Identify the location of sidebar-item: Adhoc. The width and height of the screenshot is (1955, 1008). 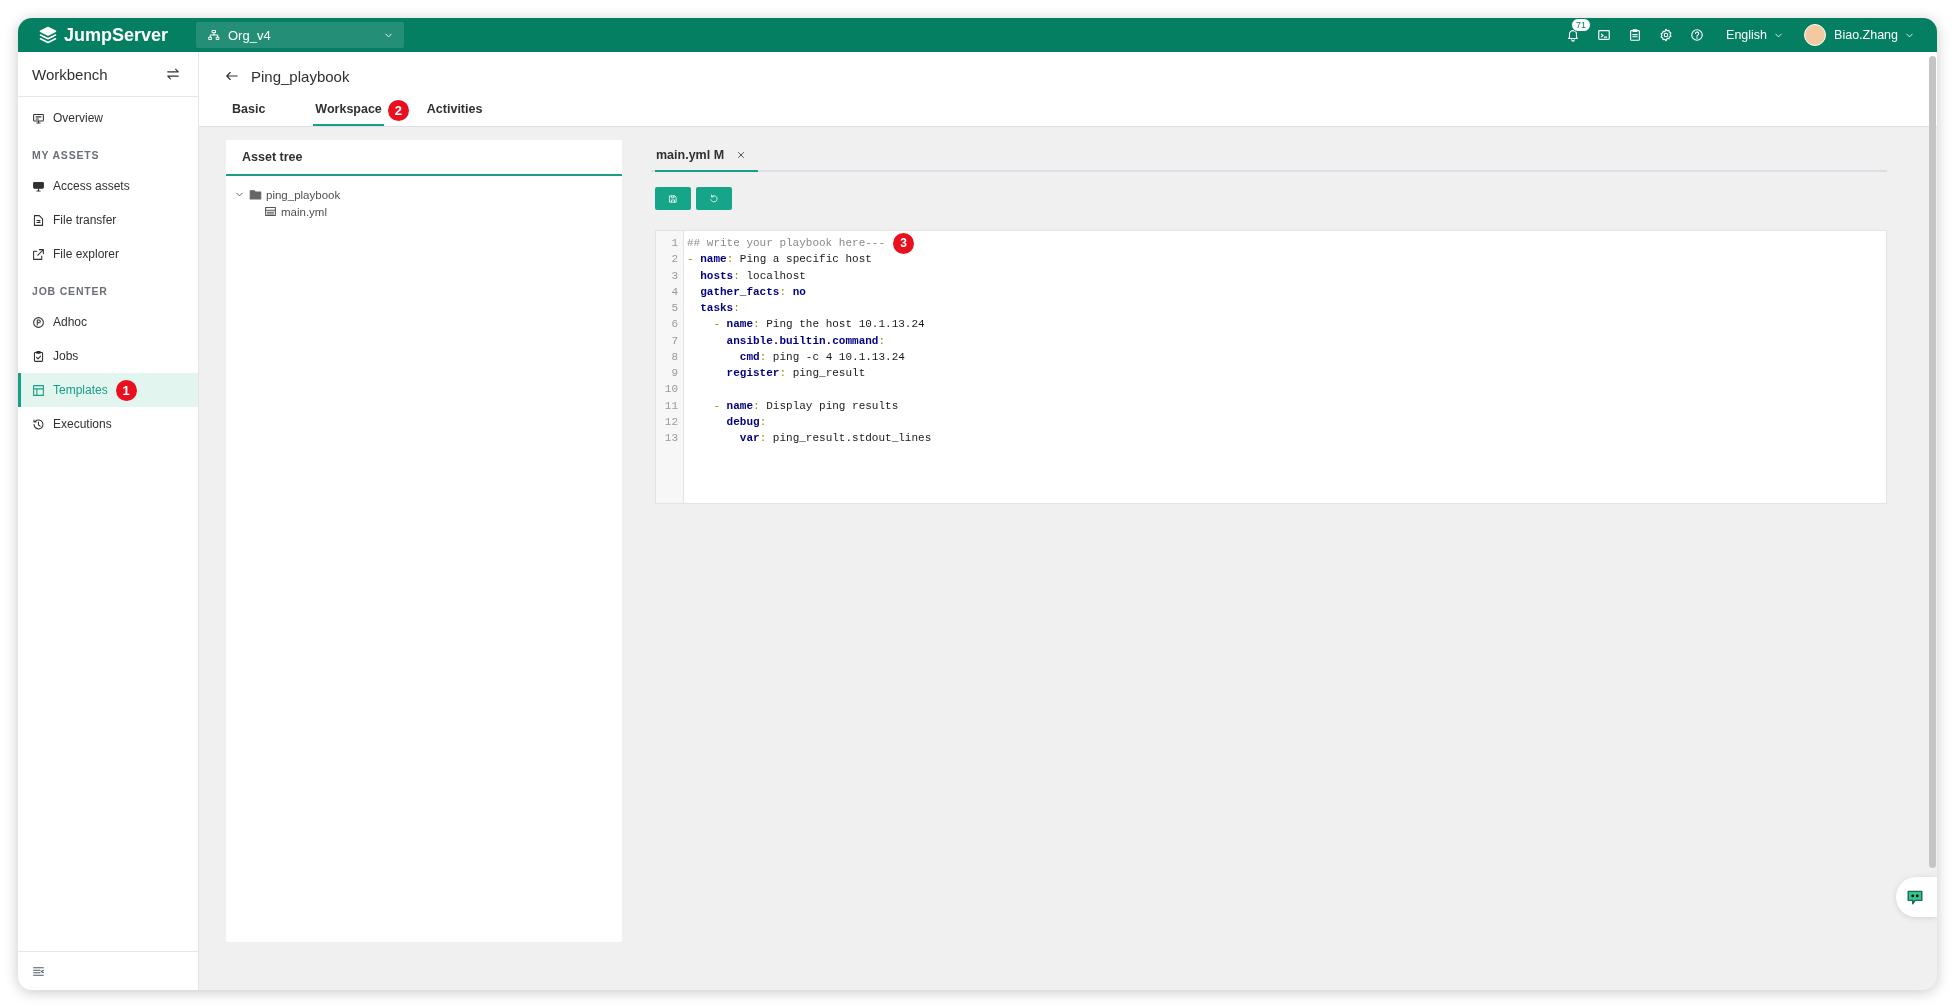
(108, 322).